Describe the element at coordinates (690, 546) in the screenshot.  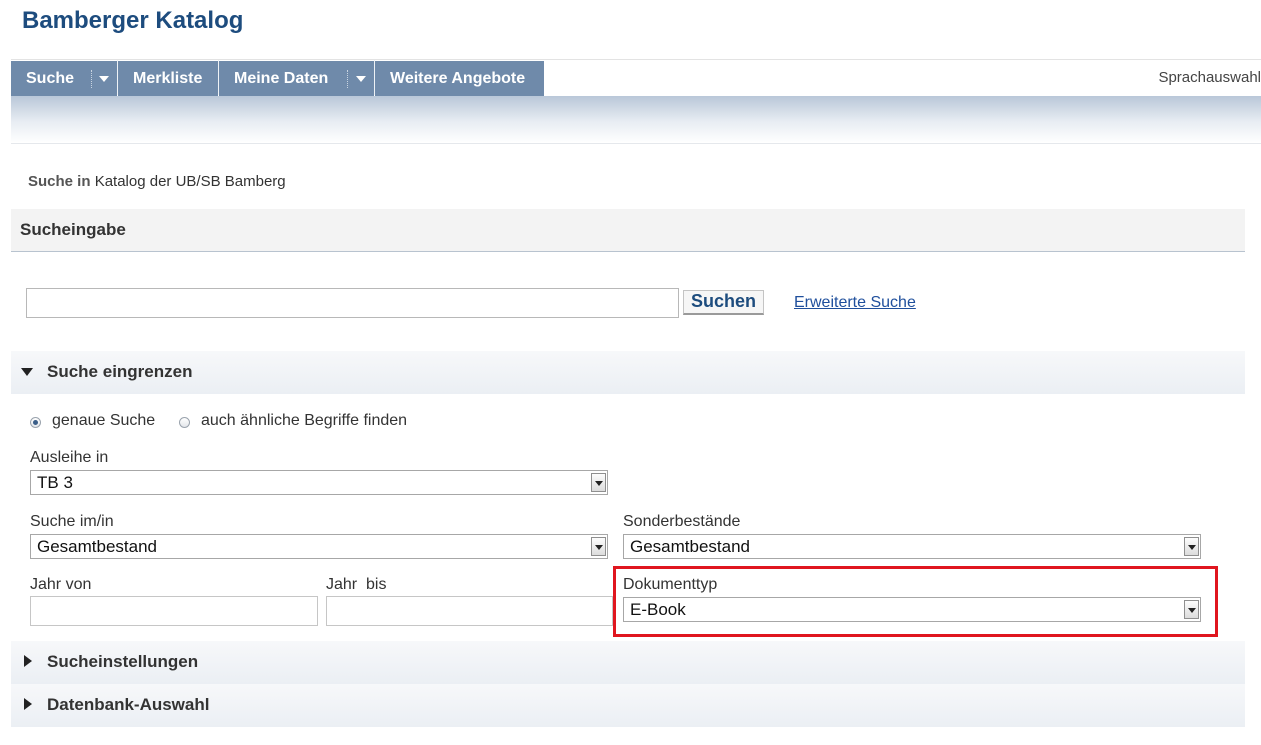
I see `special-holdings-select-value: Gesamtbestand` at that location.